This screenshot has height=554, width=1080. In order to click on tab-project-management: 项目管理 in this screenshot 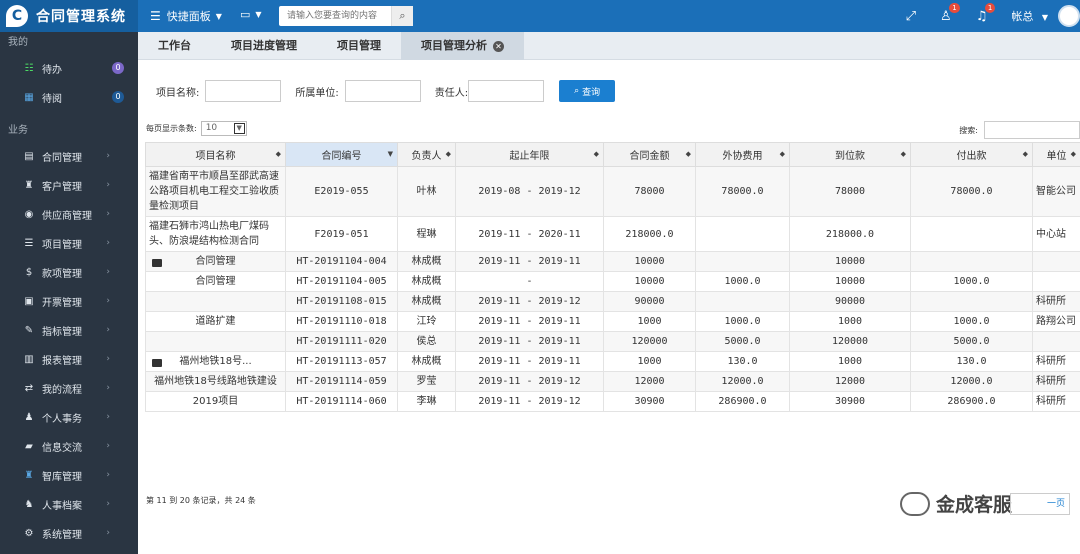, I will do `click(359, 46)`.